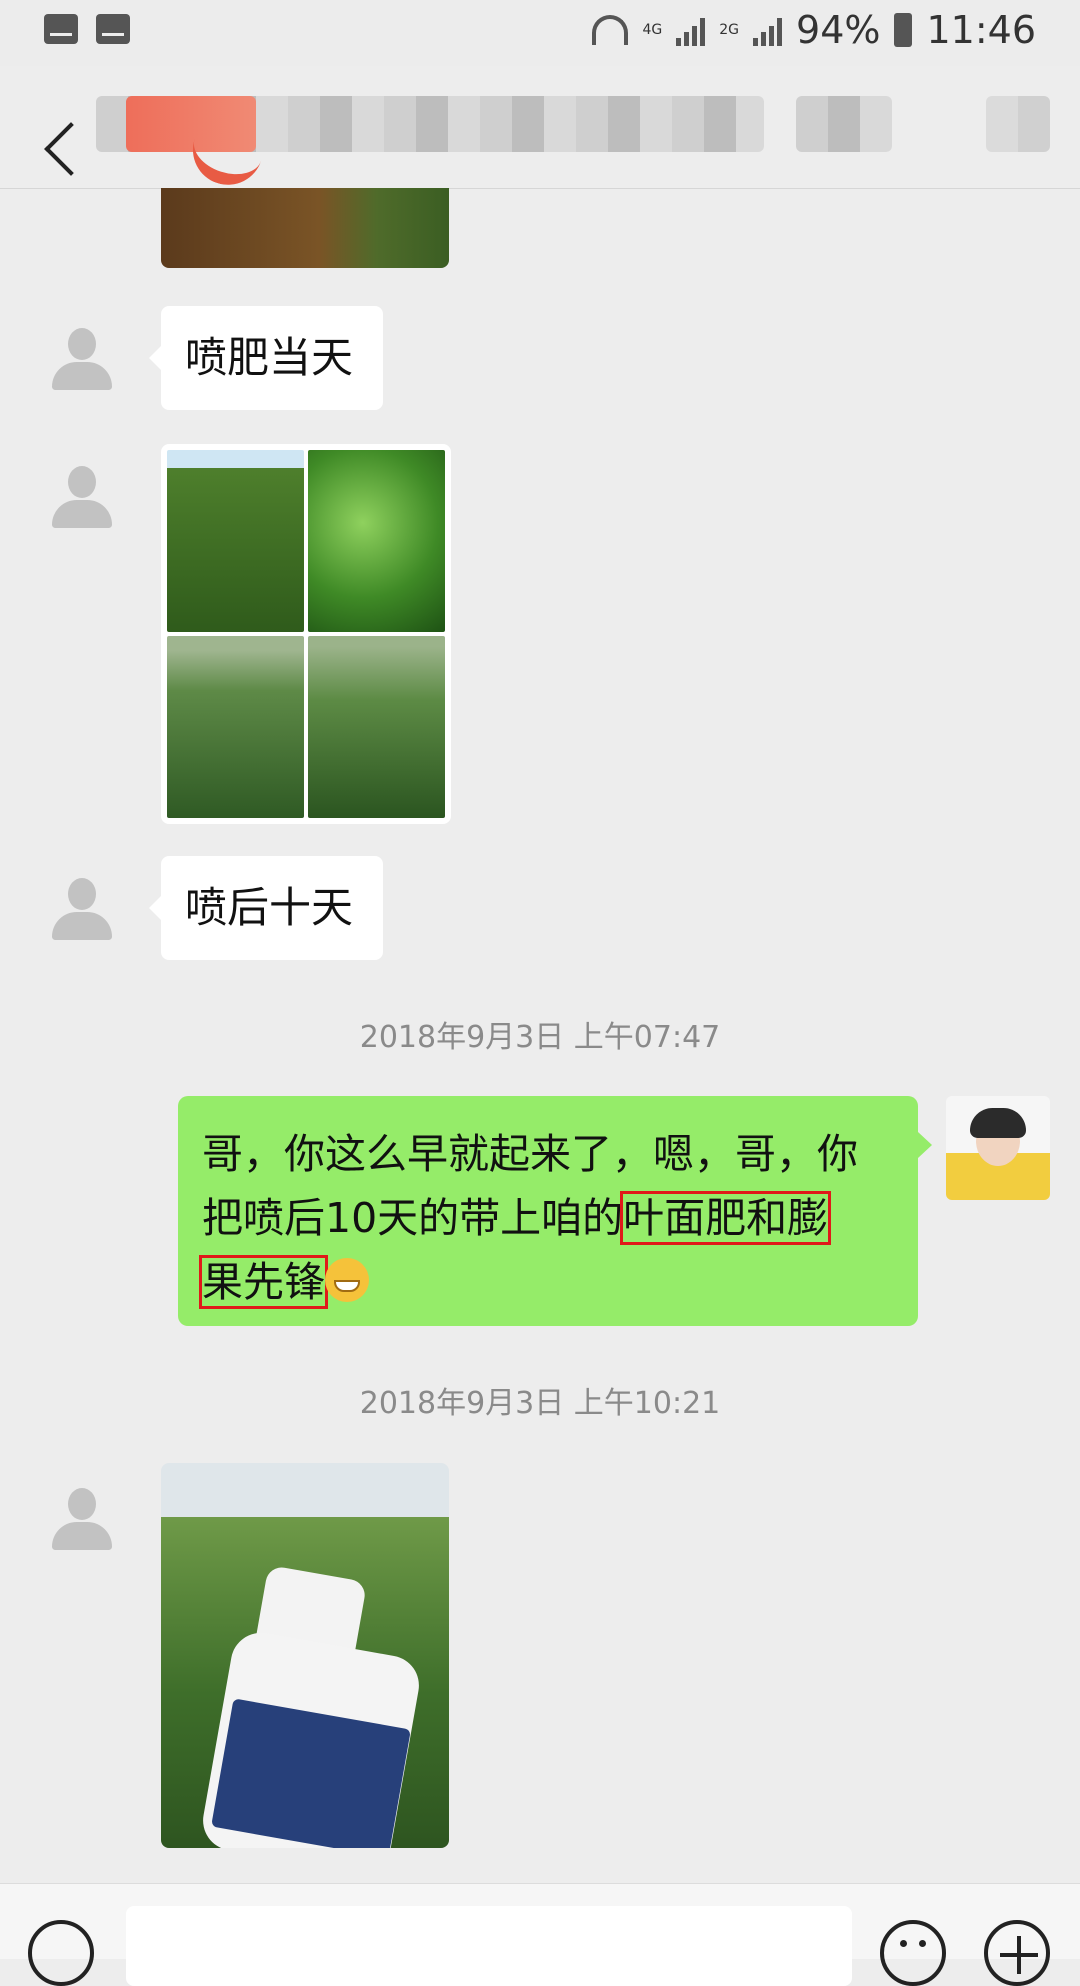 This screenshot has height=1986, width=1080. I want to click on gallery-icon, so click(61, 29).